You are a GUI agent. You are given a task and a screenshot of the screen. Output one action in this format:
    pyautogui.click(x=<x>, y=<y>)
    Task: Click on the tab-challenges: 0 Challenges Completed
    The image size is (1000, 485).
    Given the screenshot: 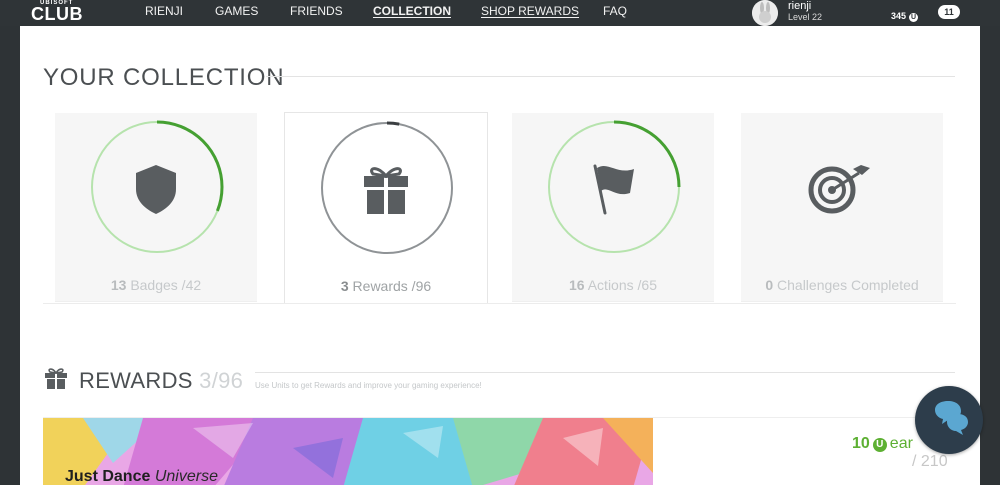 What is the action you would take?
    pyautogui.click(x=842, y=207)
    